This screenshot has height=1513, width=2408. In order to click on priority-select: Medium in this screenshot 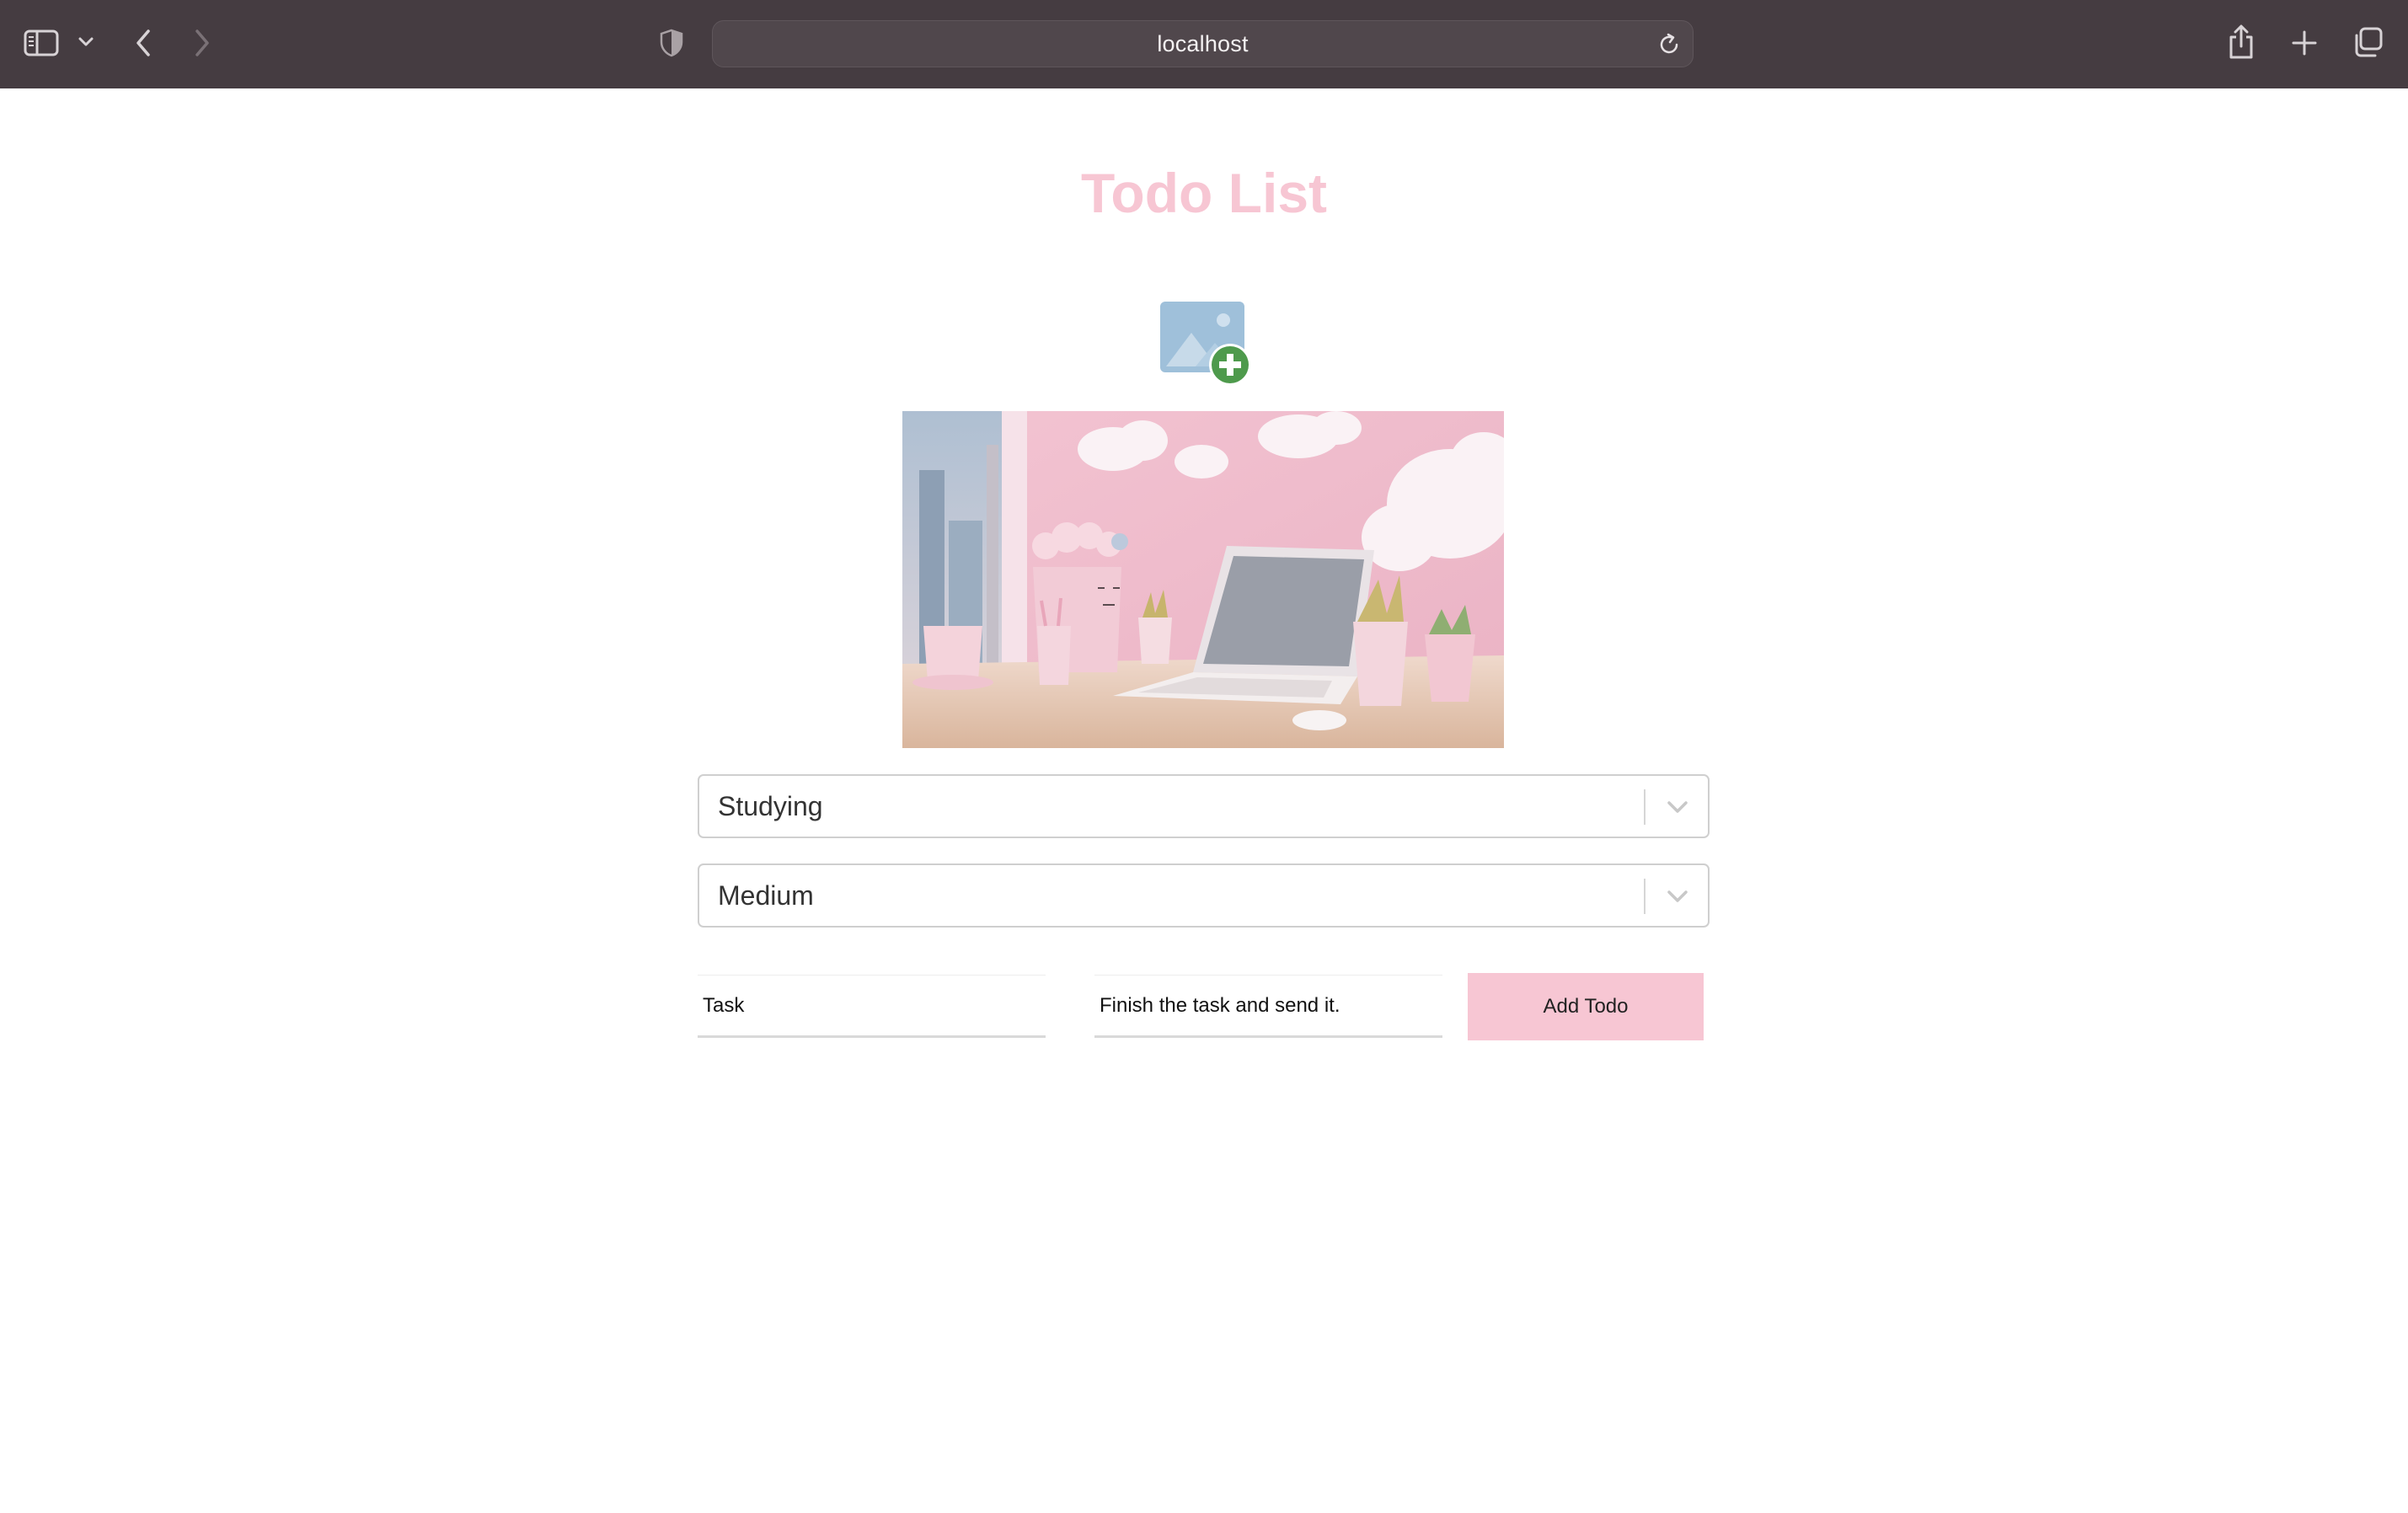, I will do `click(1204, 895)`.